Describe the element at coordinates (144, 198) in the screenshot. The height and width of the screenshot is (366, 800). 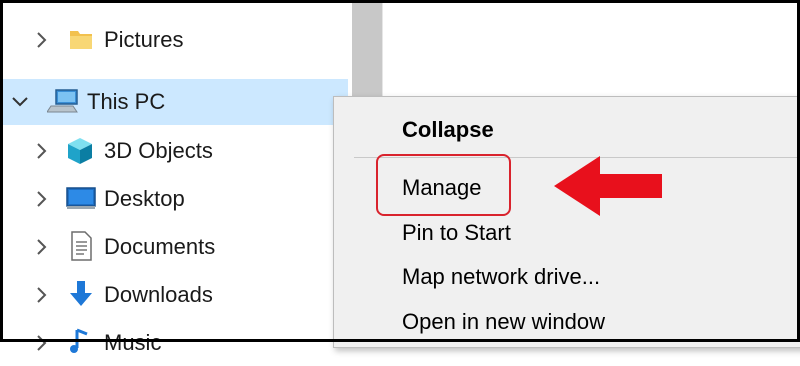
I see `nav-item-label: Desktop` at that location.